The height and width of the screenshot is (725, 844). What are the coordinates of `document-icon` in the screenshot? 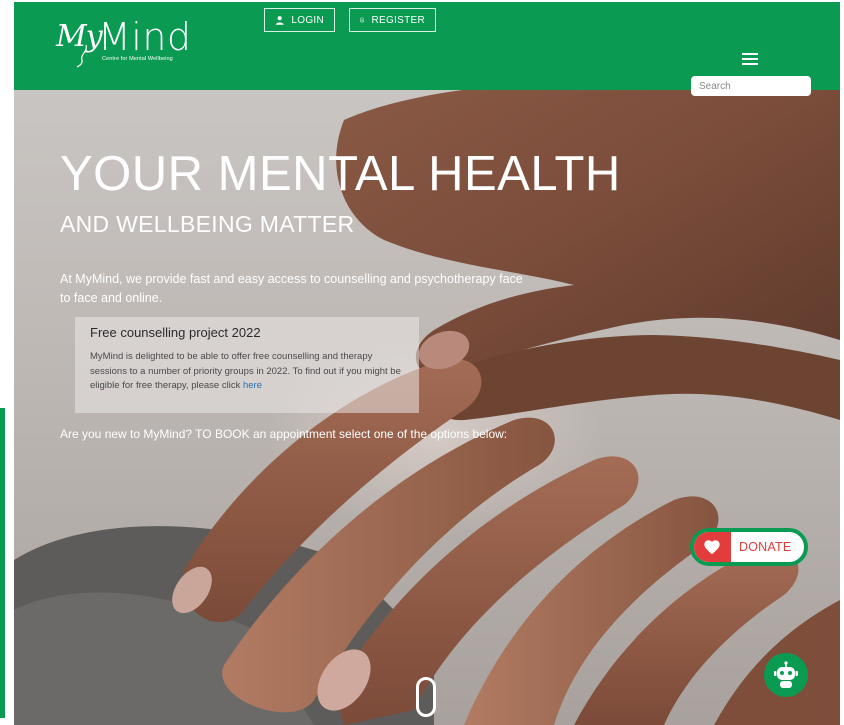 It's located at (362, 20).